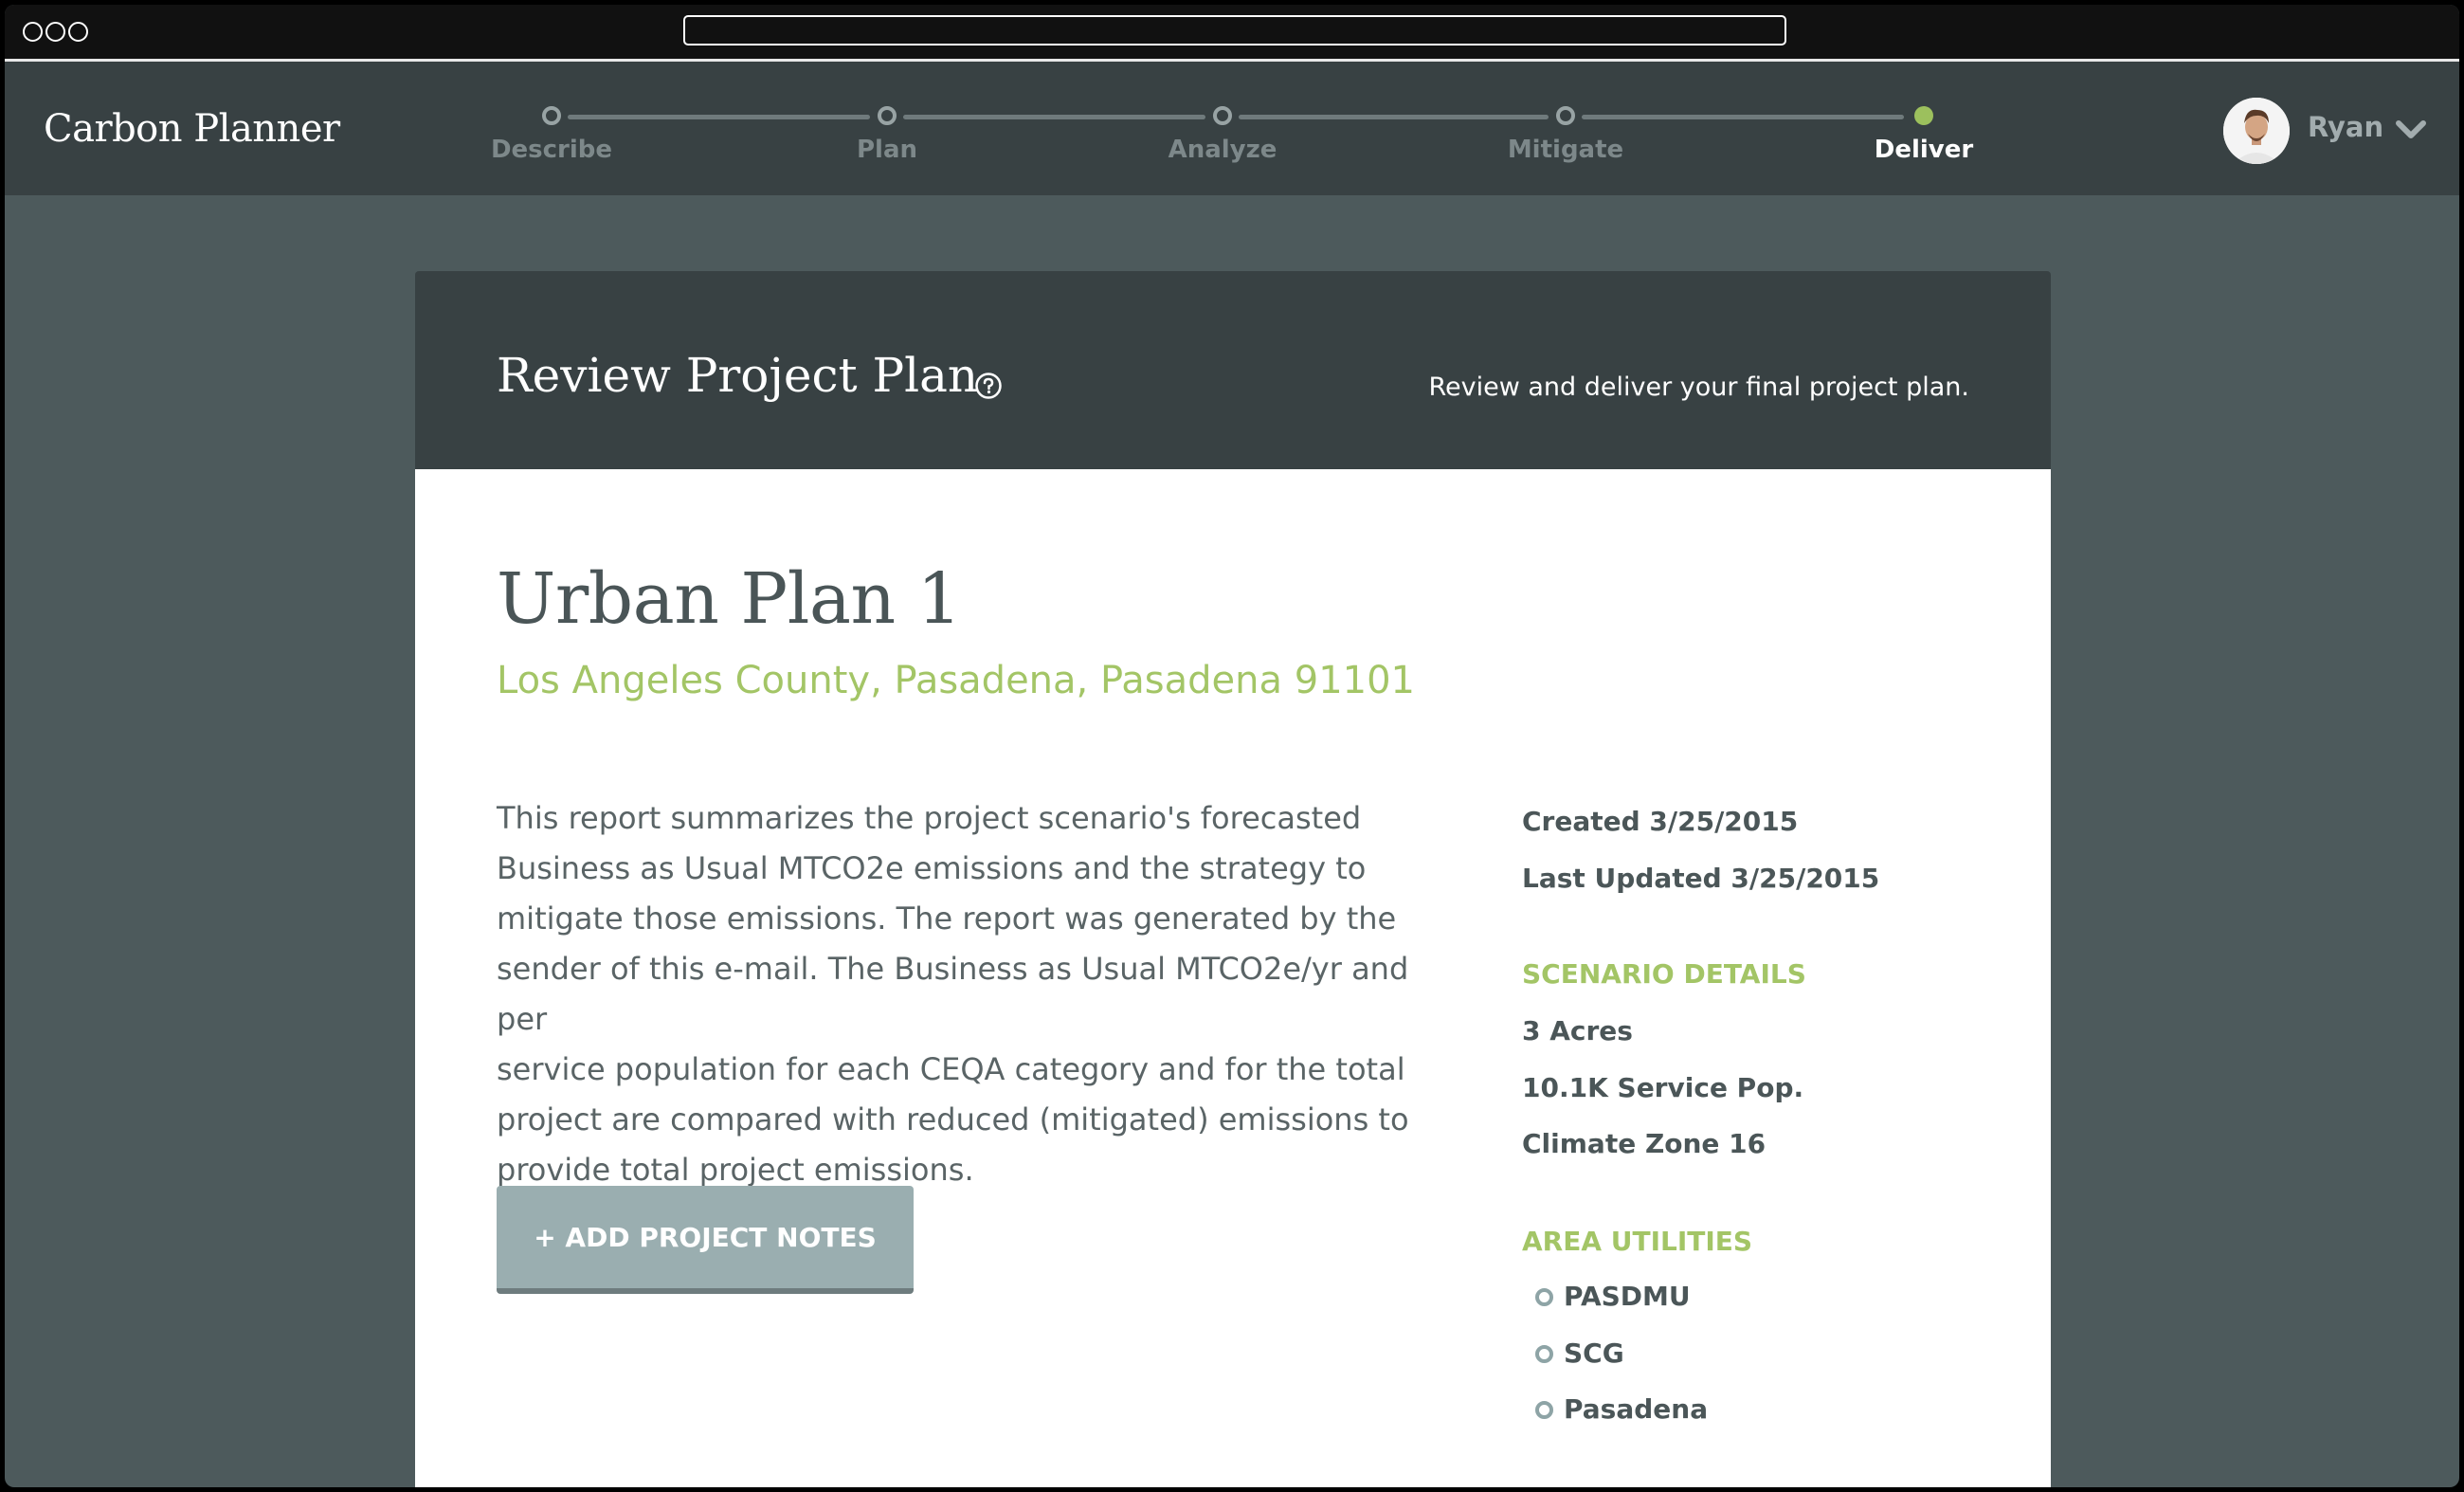 The height and width of the screenshot is (1492, 2464). Describe the element at coordinates (1577, 1030) in the screenshot. I see `scenario-acres: 3 Acres` at that location.